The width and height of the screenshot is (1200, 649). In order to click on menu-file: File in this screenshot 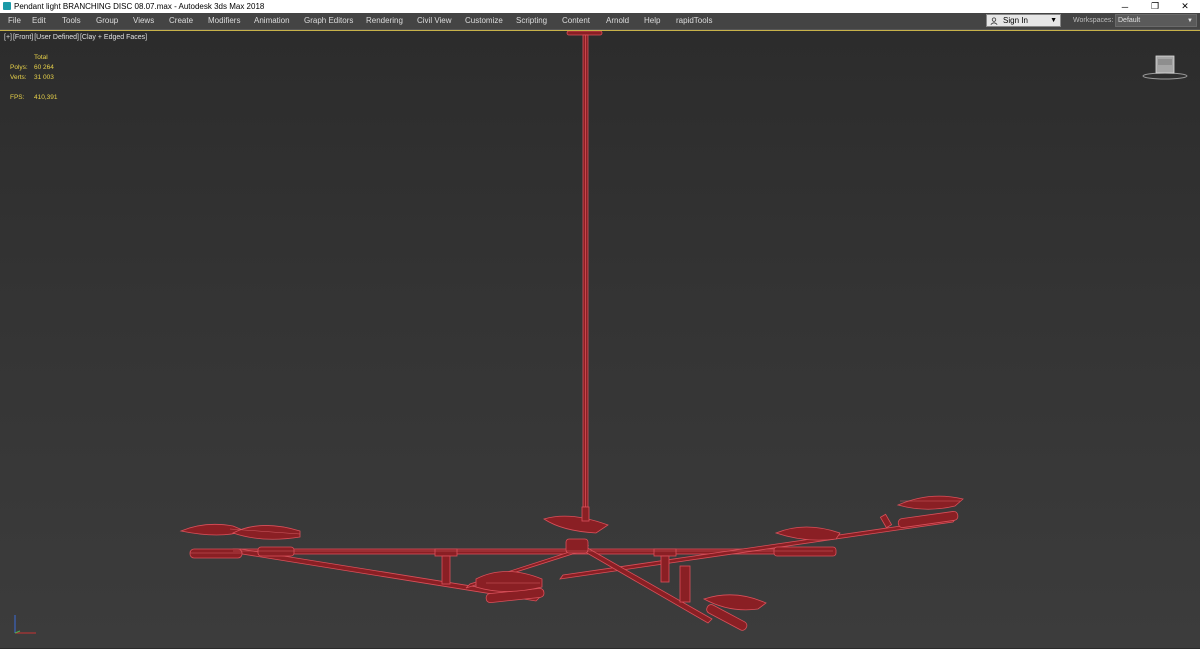, I will do `click(20, 21)`.